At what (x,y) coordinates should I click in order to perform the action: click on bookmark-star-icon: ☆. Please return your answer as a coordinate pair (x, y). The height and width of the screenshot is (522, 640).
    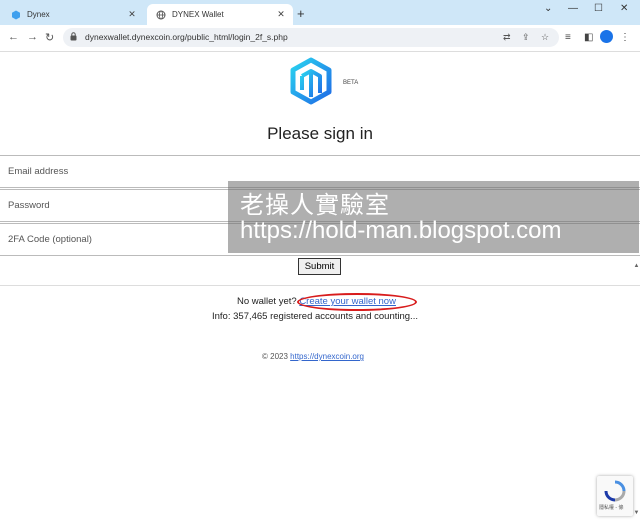
    Looking at the image, I should click on (545, 37).